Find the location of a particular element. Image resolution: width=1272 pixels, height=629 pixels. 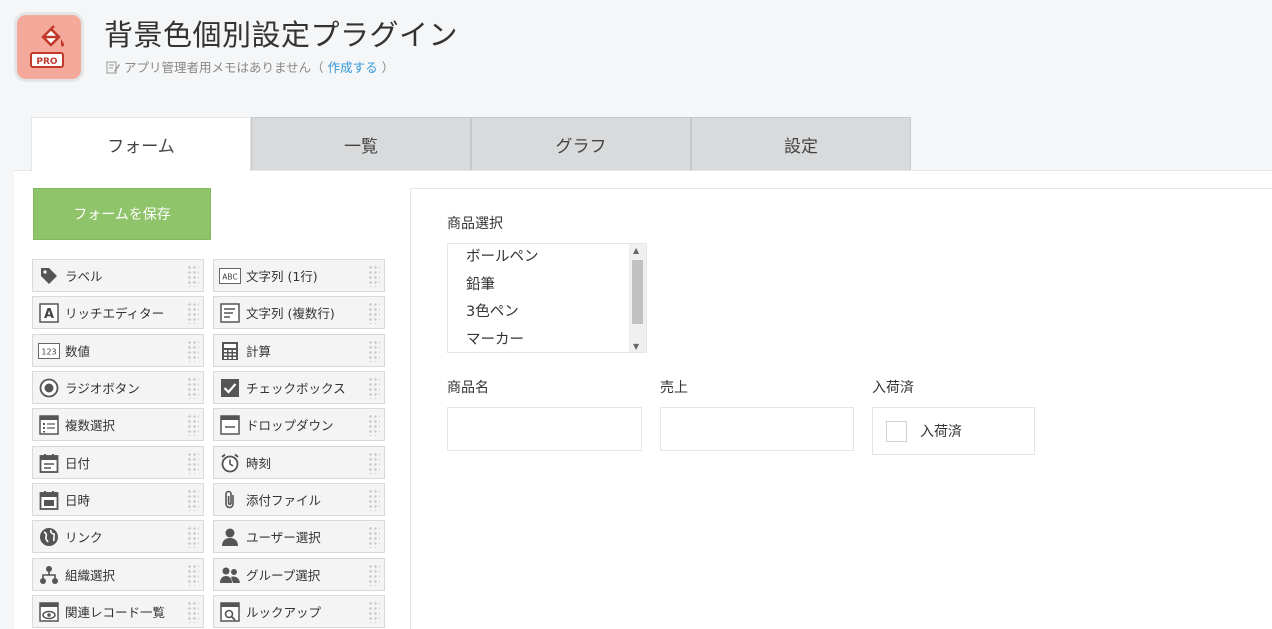

org-icon is located at coordinates (49, 575).